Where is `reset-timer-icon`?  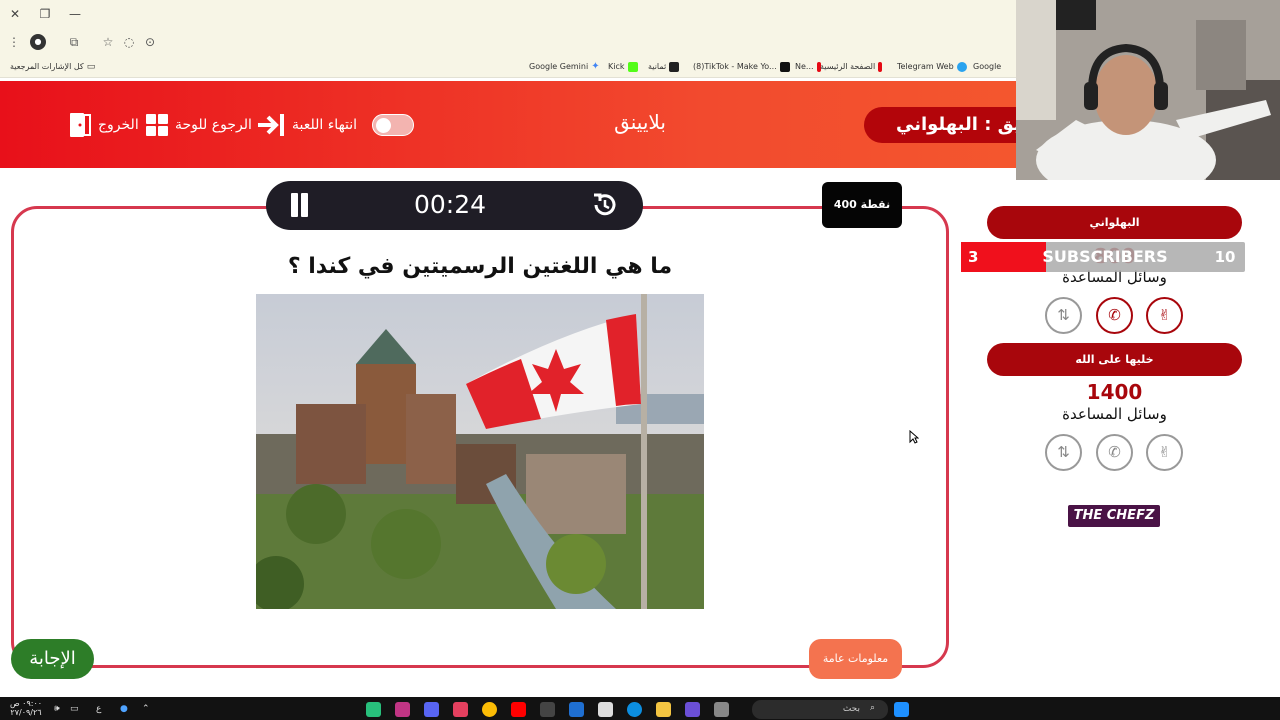 reset-timer-icon is located at coordinates (605, 205).